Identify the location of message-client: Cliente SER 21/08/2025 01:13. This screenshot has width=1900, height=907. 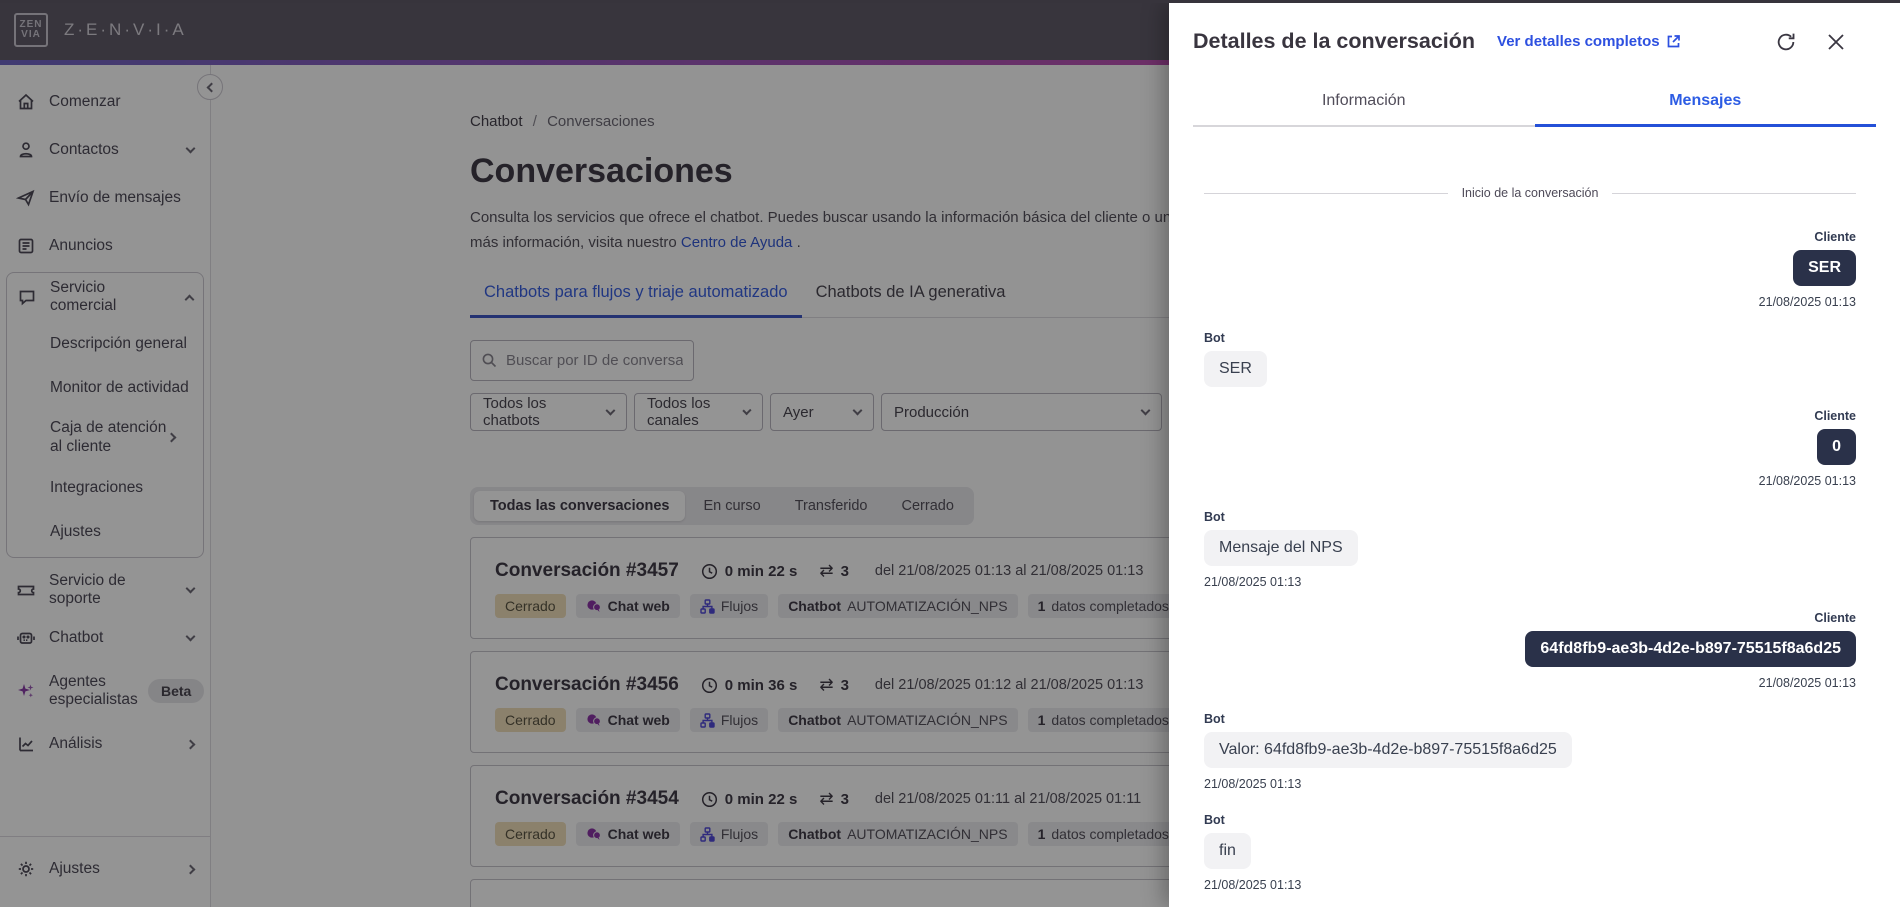
(1530, 269).